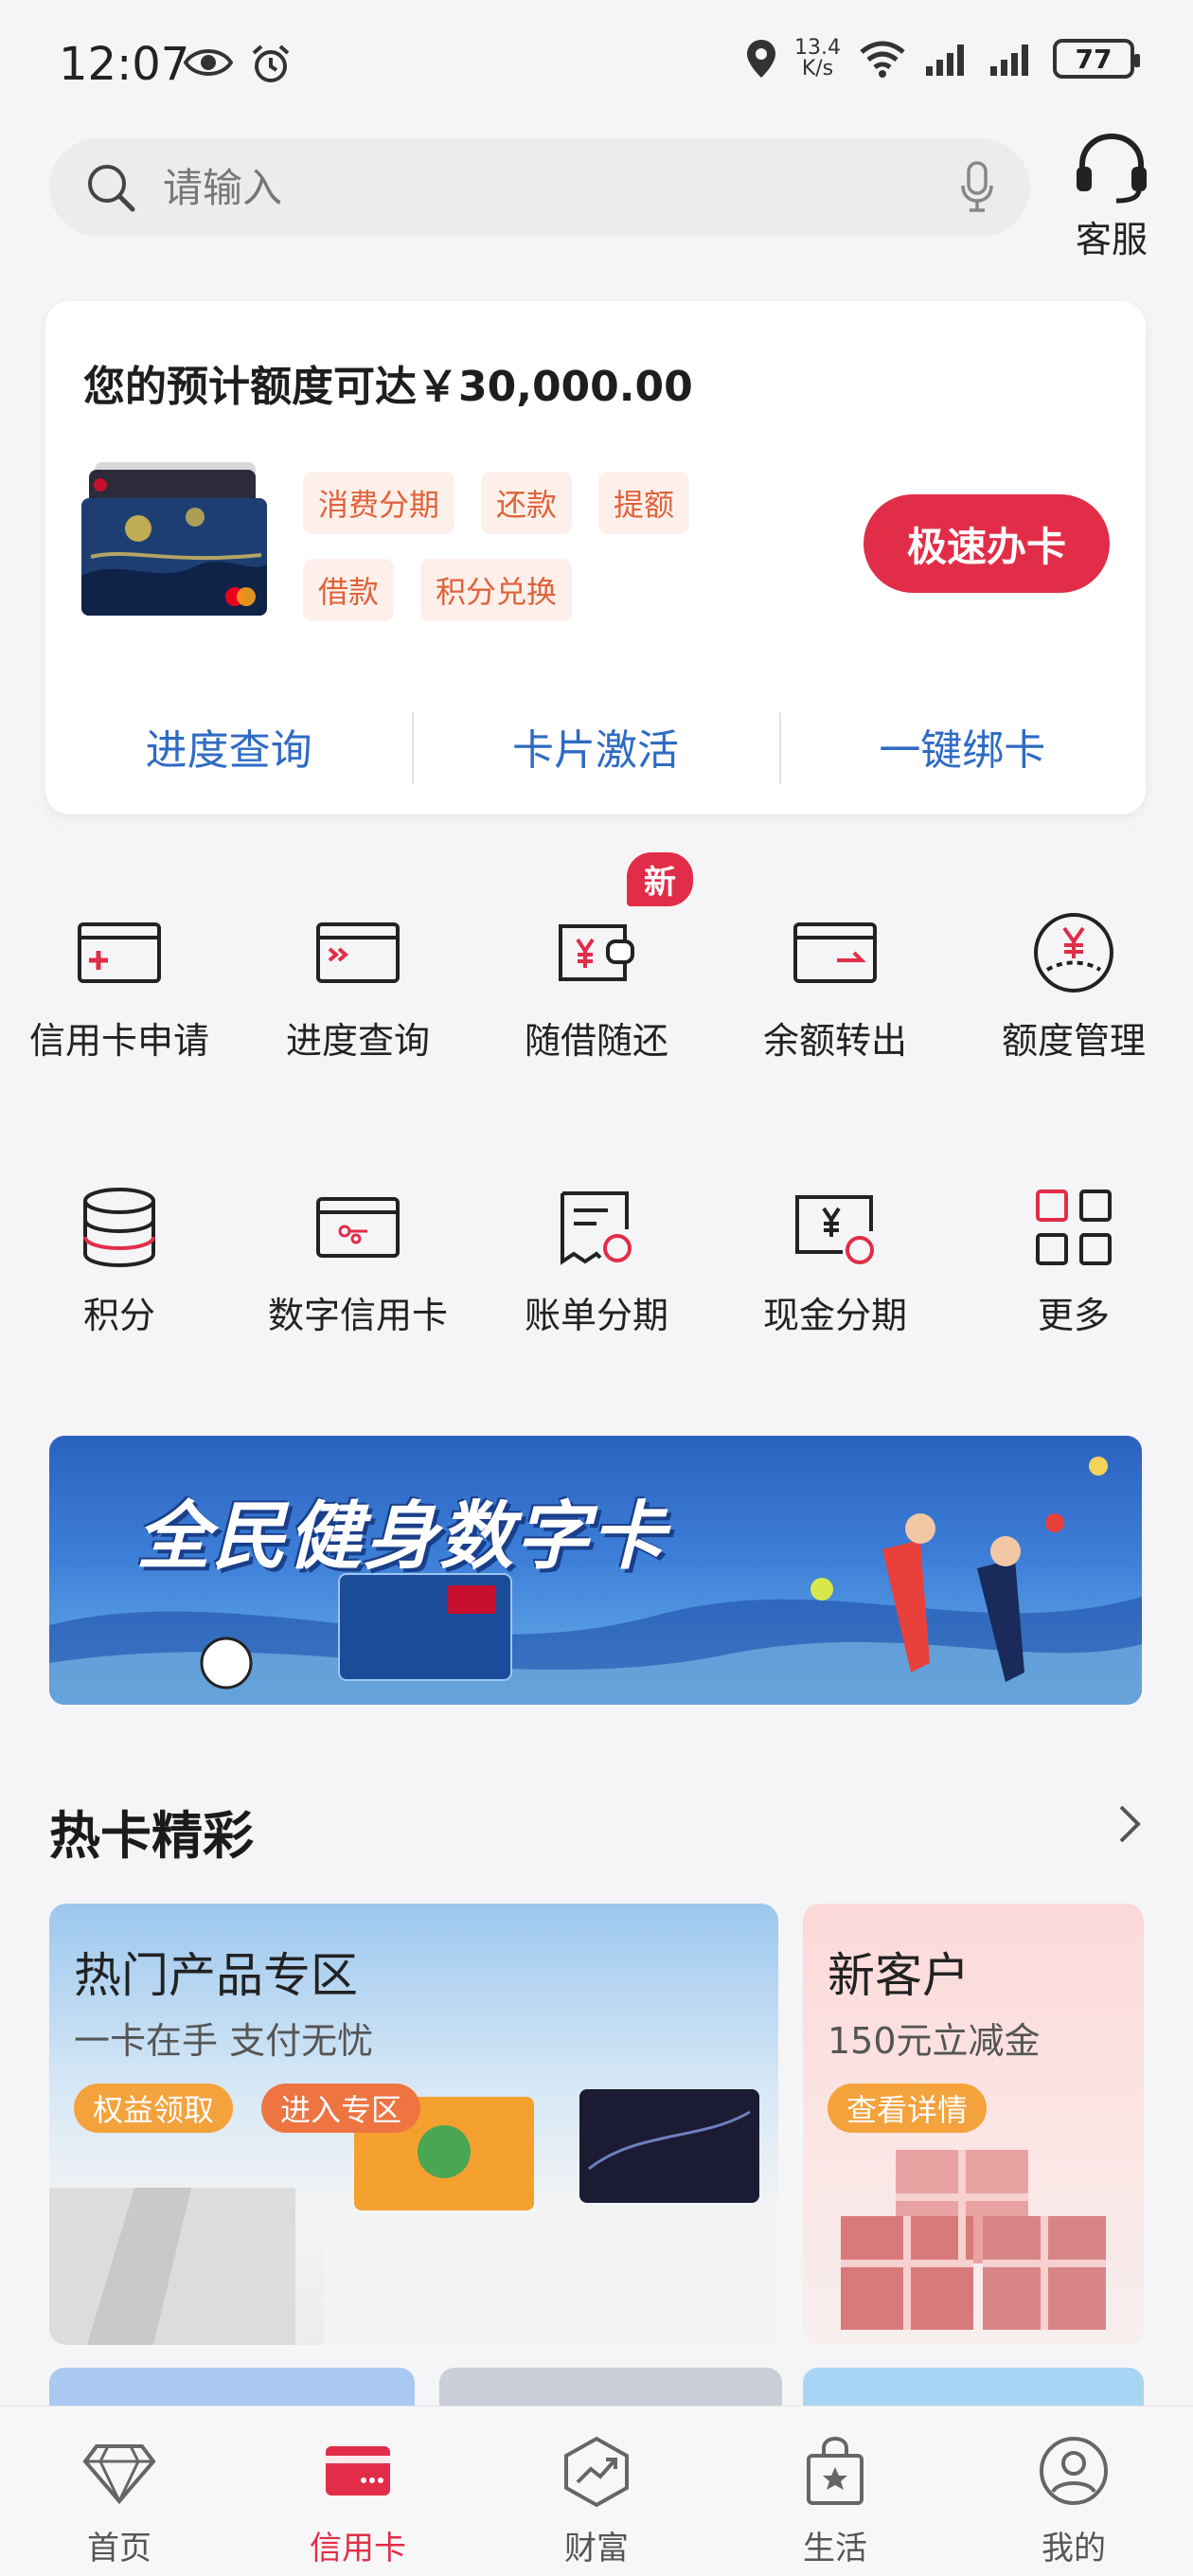 The width and height of the screenshot is (1193, 2576). I want to click on nav-label: 信用卡, so click(358, 2548).